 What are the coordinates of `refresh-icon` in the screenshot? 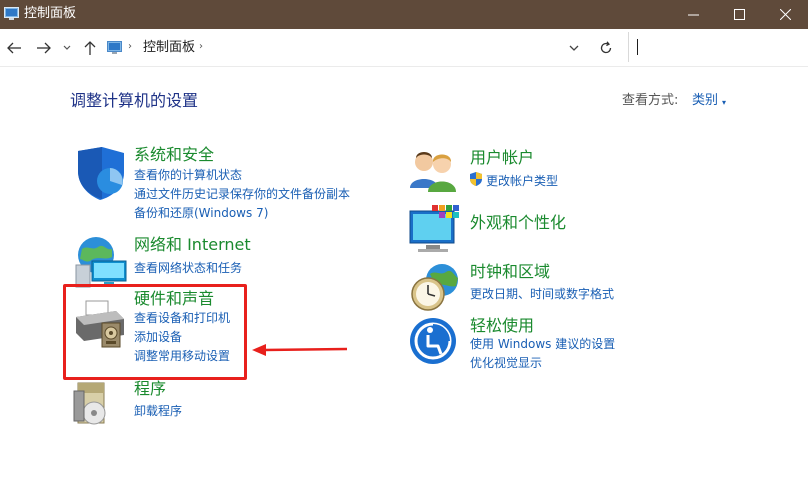 It's located at (606, 47).